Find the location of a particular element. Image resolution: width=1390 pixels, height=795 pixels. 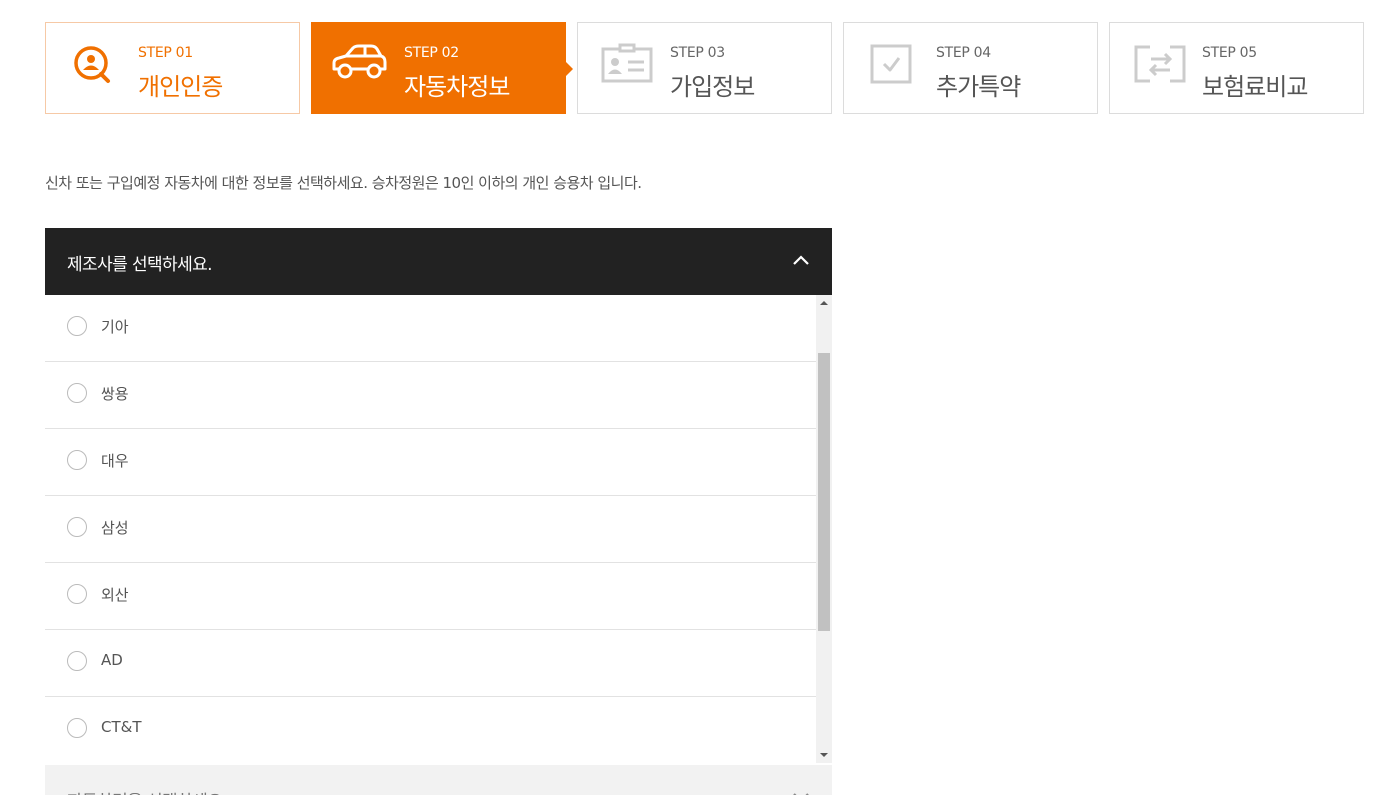

manufacturer-option: 대우 is located at coordinates (430, 462).